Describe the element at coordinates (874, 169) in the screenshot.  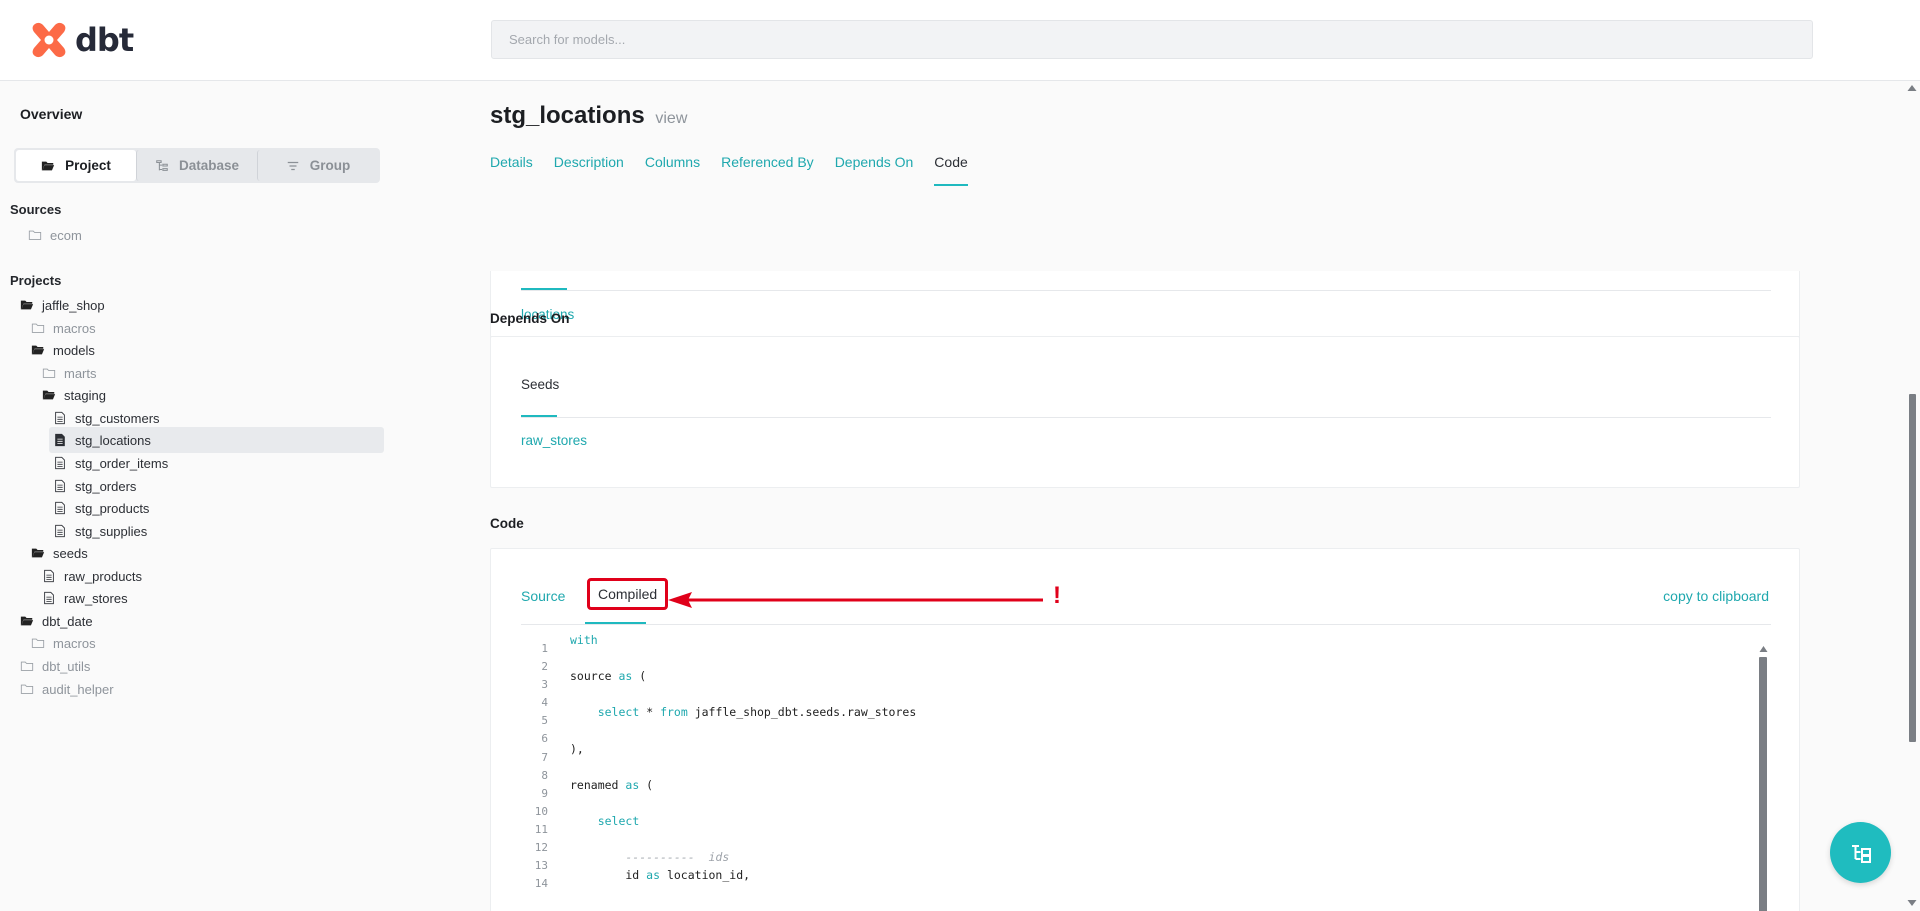
I see `tab-depends-on: Depends On` at that location.